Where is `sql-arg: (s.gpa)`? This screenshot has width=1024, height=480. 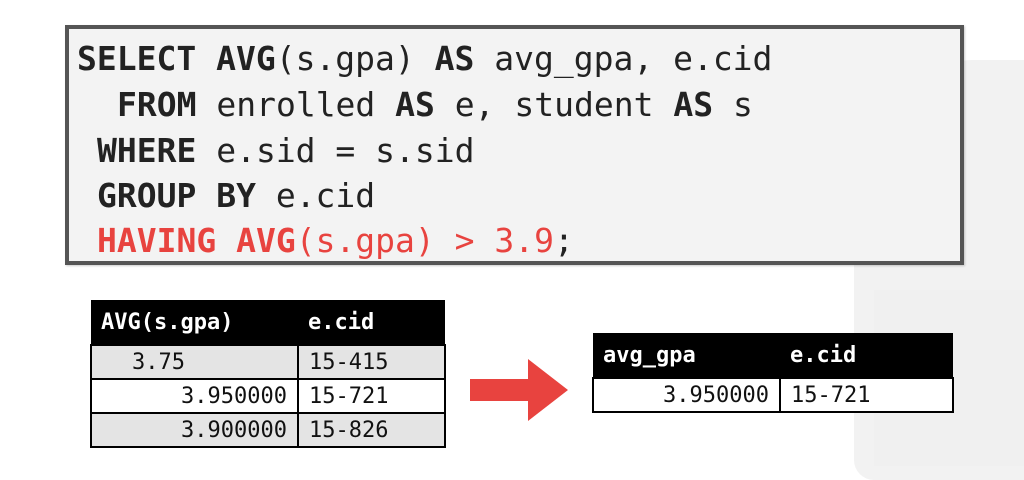 sql-arg: (s.gpa) is located at coordinates (355, 58).